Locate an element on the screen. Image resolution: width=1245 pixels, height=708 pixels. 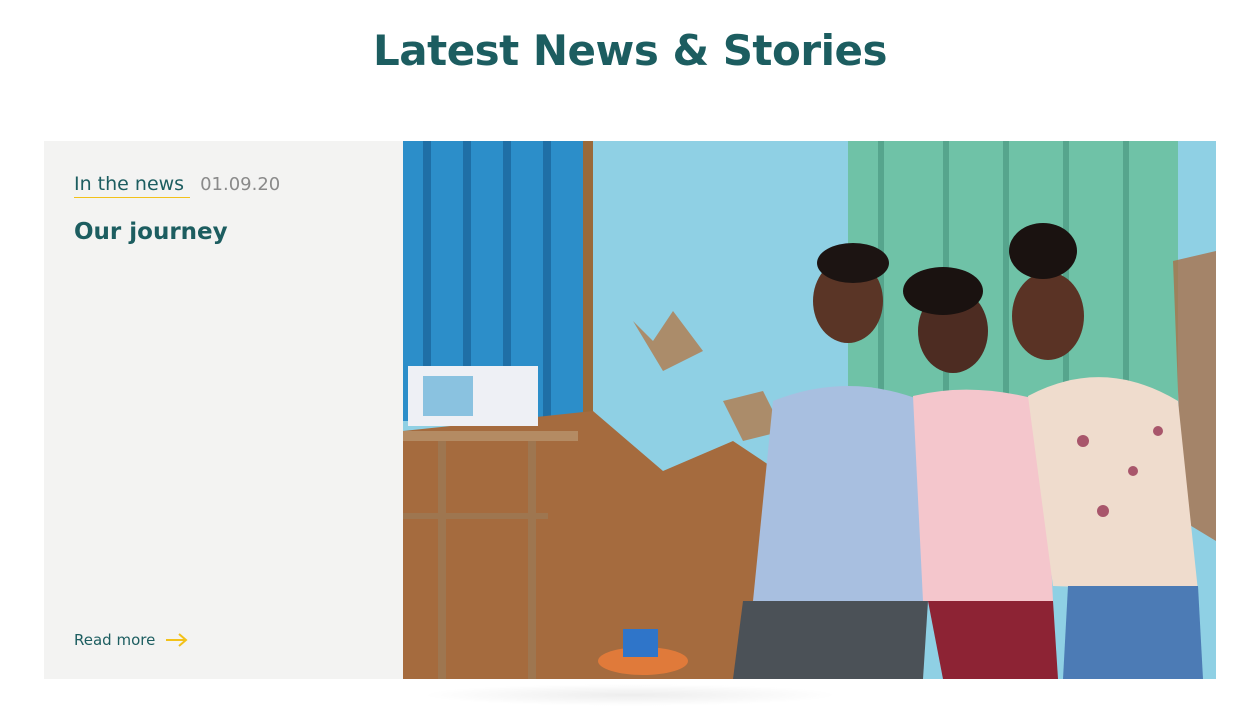
section-heading: Latest News & Stories is located at coordinates (630, 50).